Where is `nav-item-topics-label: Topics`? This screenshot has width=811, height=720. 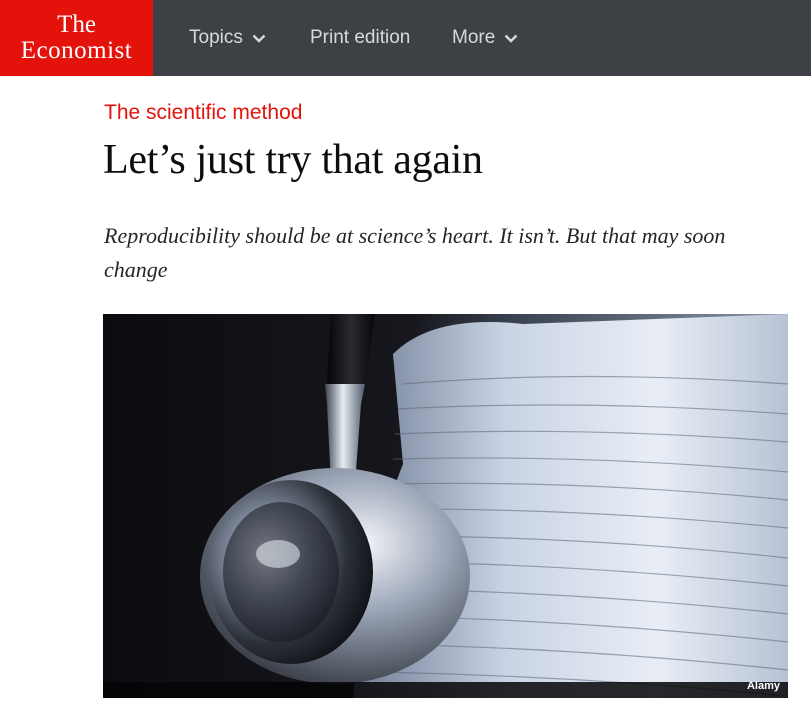
nav-item-topics-label: Topics is located at coordinates (216, 37).